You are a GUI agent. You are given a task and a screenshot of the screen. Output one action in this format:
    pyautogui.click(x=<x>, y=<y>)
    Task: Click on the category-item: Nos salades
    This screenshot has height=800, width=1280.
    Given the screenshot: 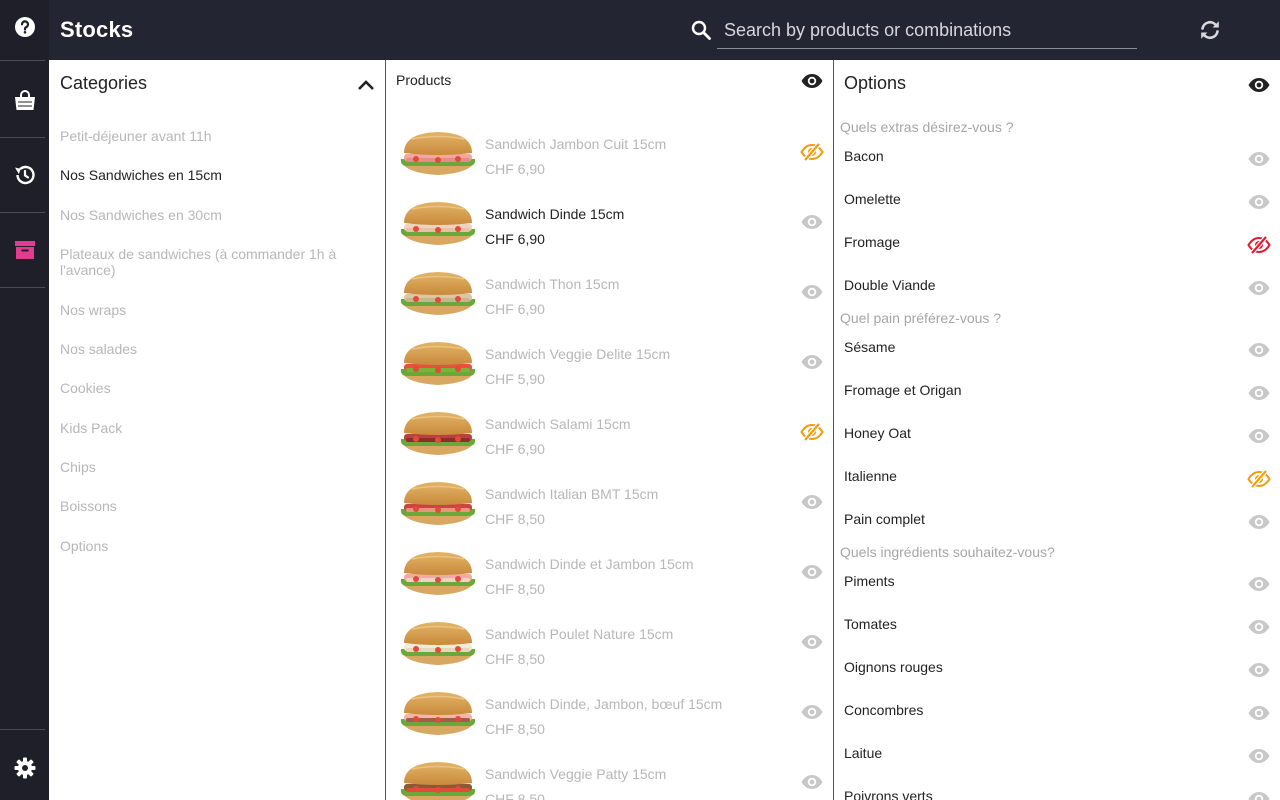 What is the action you would take?
    pyautogui.click(x=210, y=349)
    